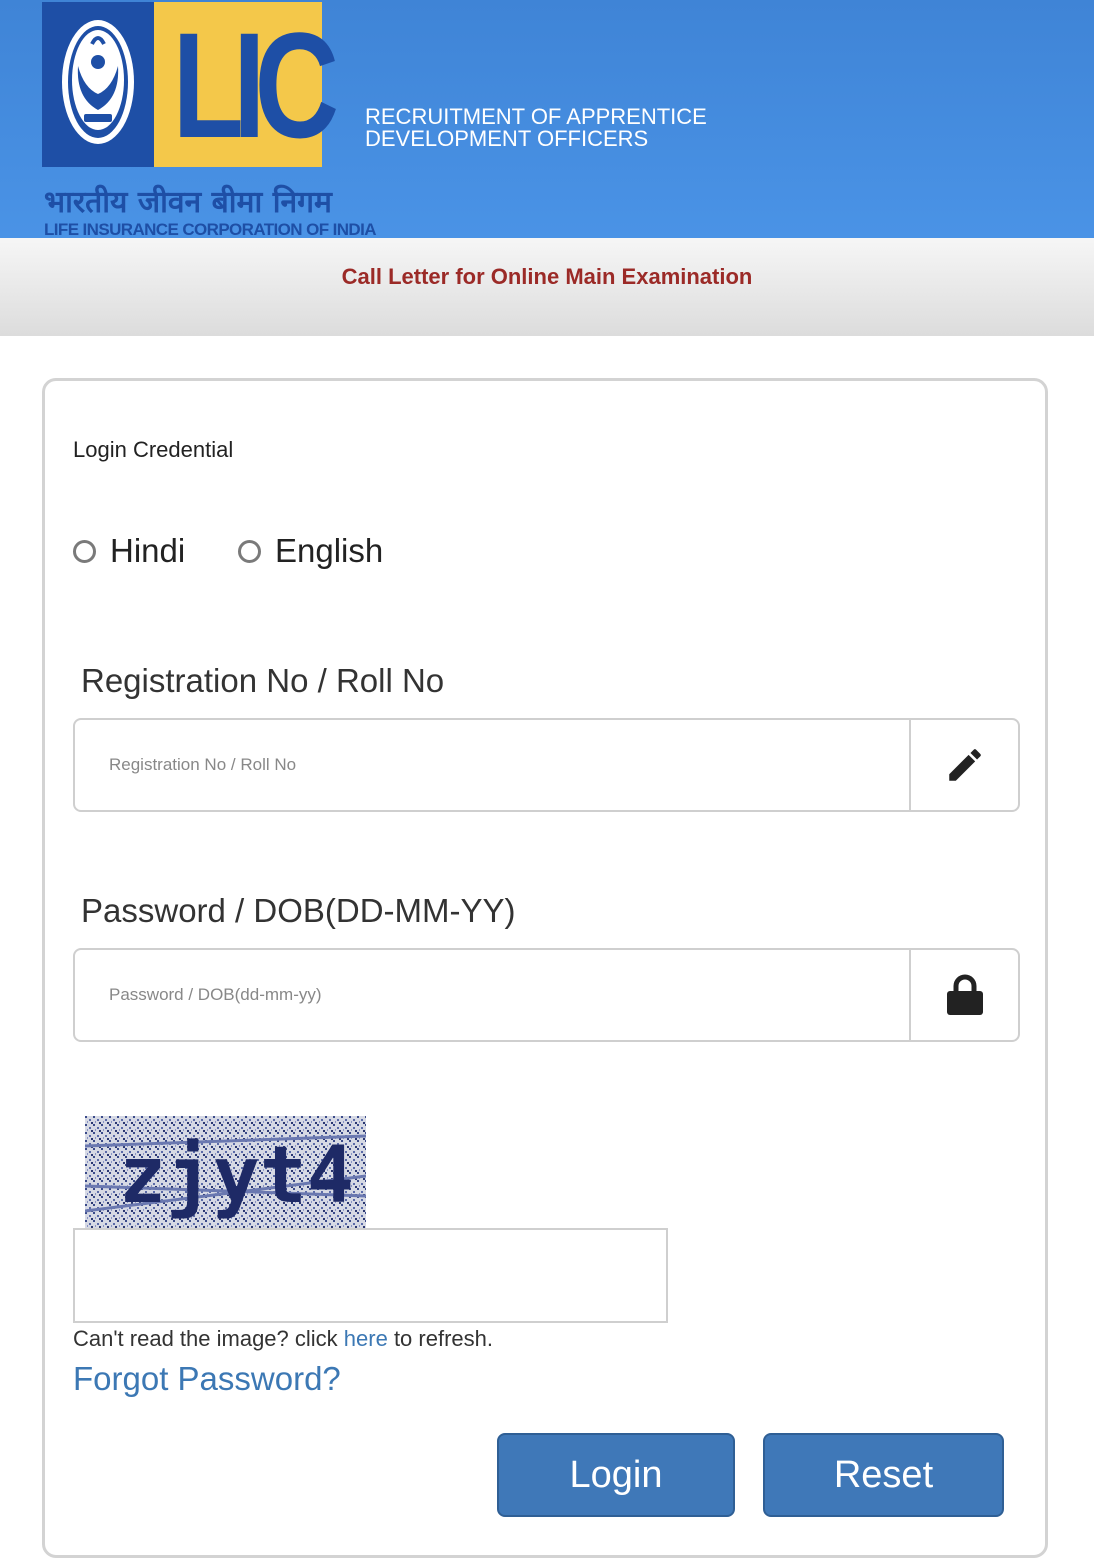 The image size is (1094, 1558). Describe the element at coordinates (883, 1475) in the screenshot. I see `reset-button: Reset` at that location.